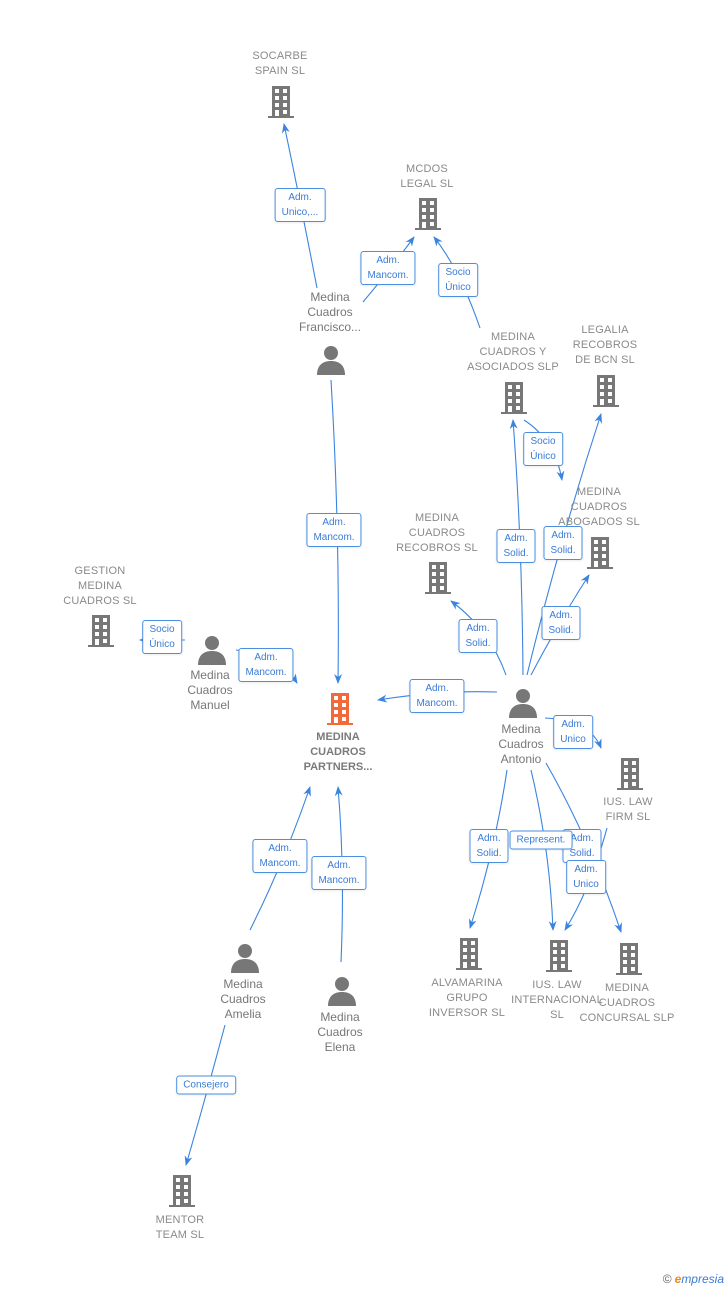  I want to click on node-mc-abogados: MEDINA CUADROS ABOGADOS SL, so click(599, 507).